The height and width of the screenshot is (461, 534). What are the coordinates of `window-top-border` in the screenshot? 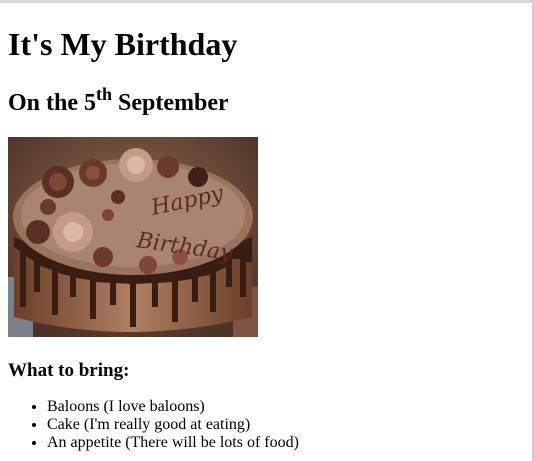 It's located at (267, 1).